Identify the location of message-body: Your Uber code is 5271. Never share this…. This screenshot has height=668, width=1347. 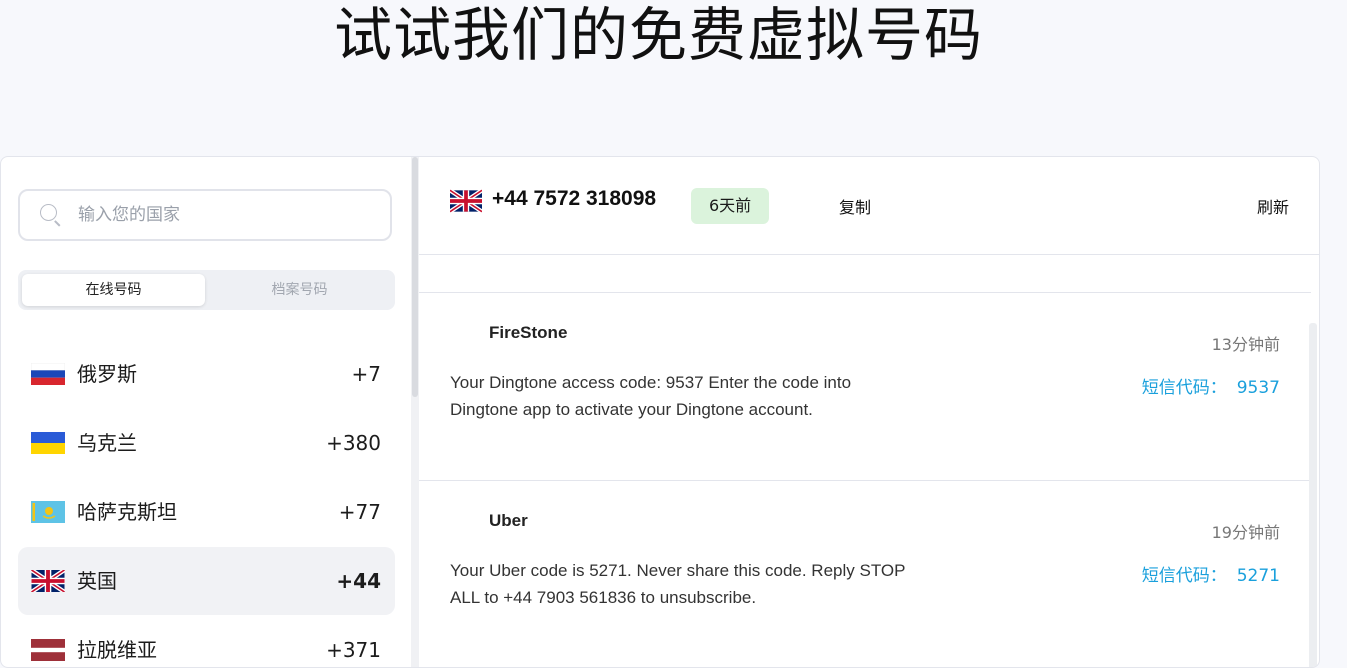
(678, 584).